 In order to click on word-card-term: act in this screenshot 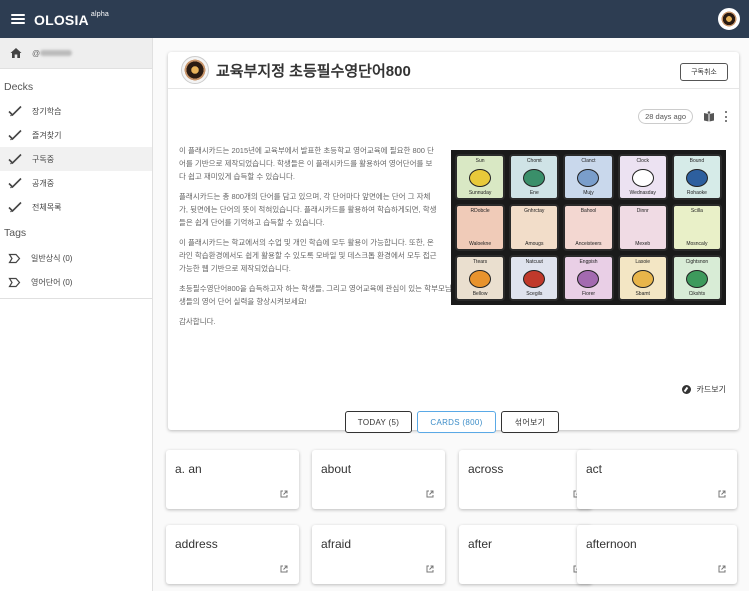, I will do `click(594, 469)`.